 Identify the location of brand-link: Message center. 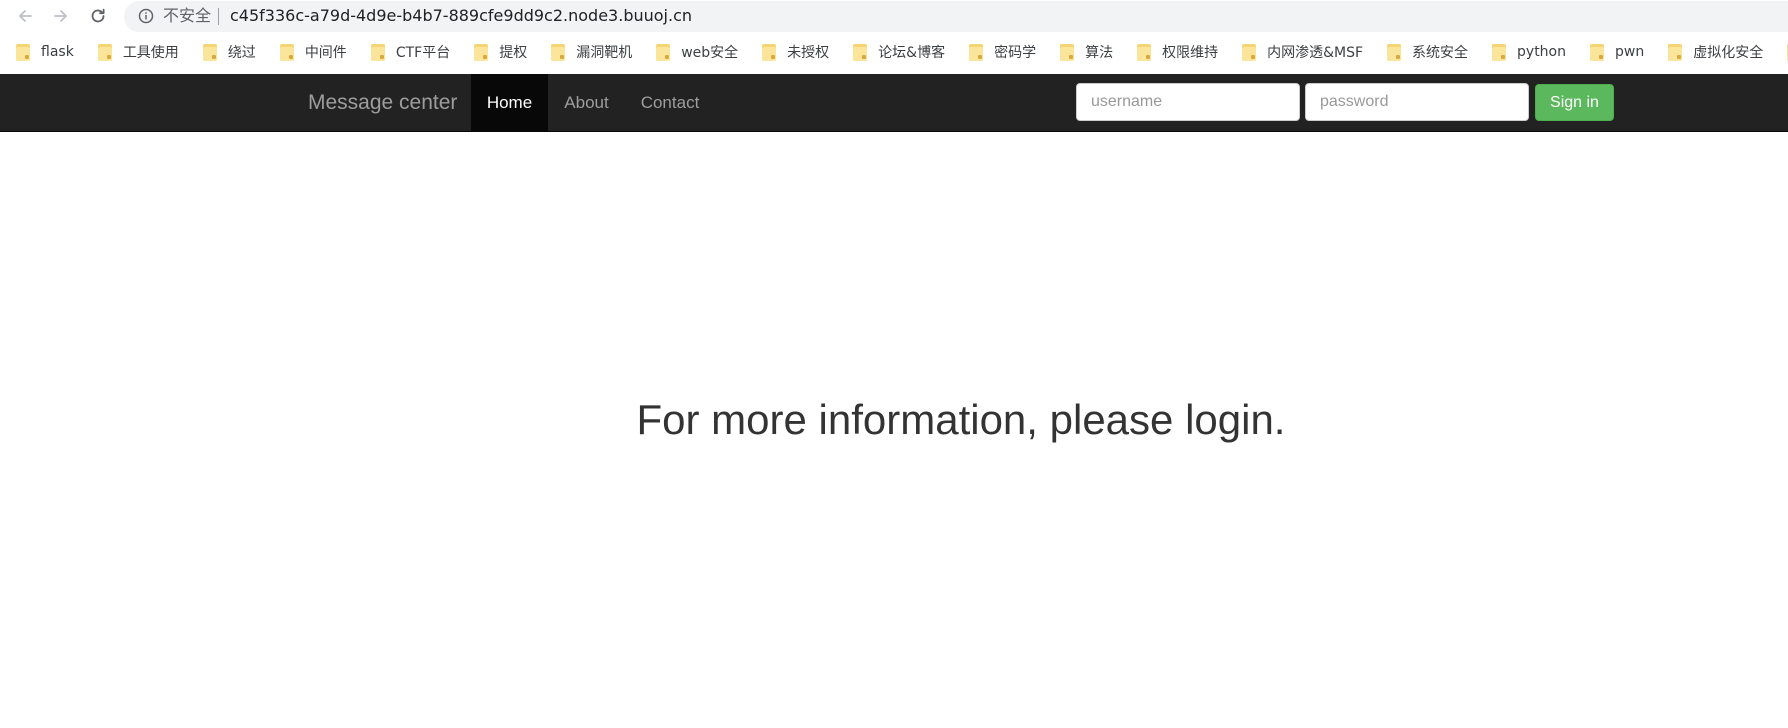
(382, 102).